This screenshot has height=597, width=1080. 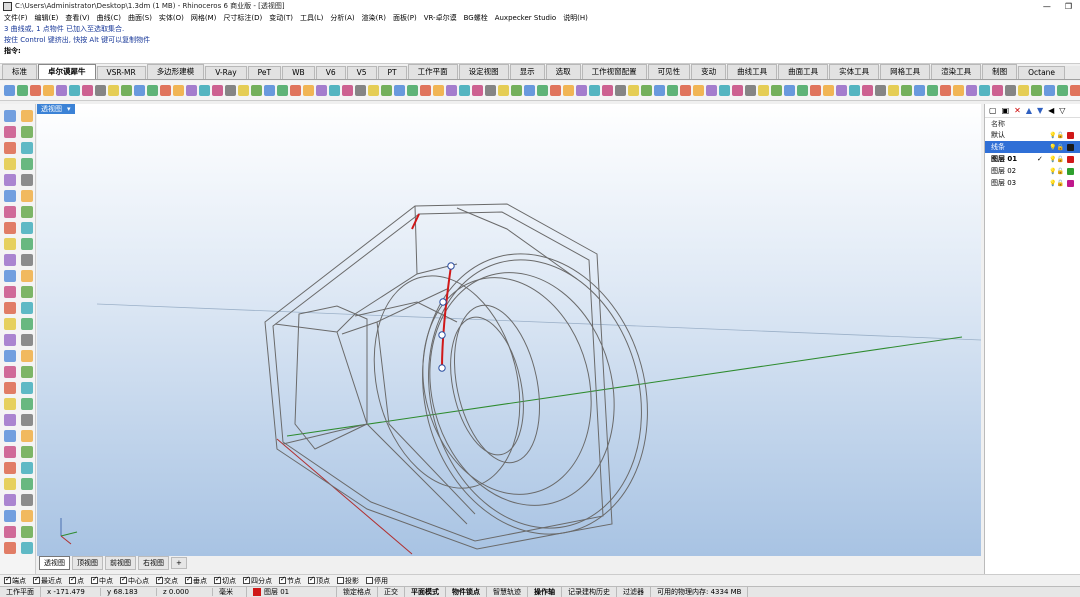 What do you see at coordinates (342, 18) in the screenshot?
I see `menu-item: 分析(A)` at bounding box center [342, 18].